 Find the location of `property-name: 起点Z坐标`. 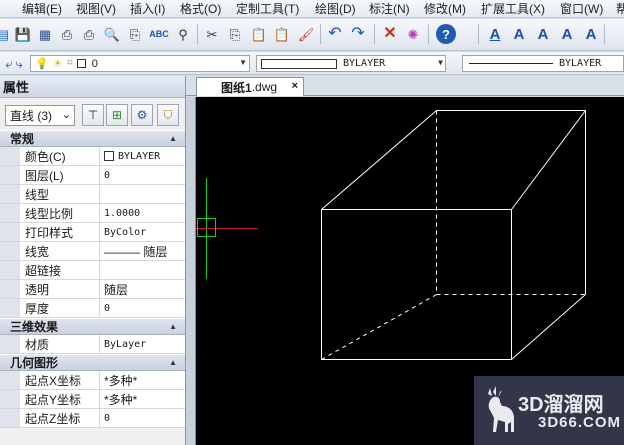

property-name: 起点Z坐标 is located at coordinates (50, 418).